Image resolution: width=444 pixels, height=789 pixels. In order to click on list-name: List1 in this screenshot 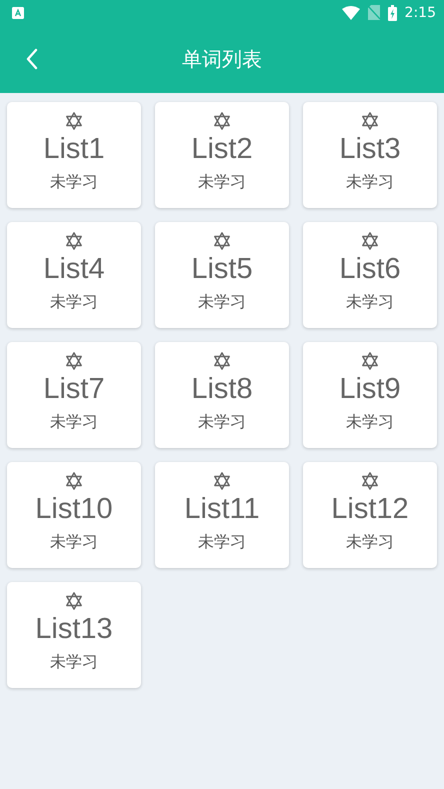, I will do `click(74, 149)`.